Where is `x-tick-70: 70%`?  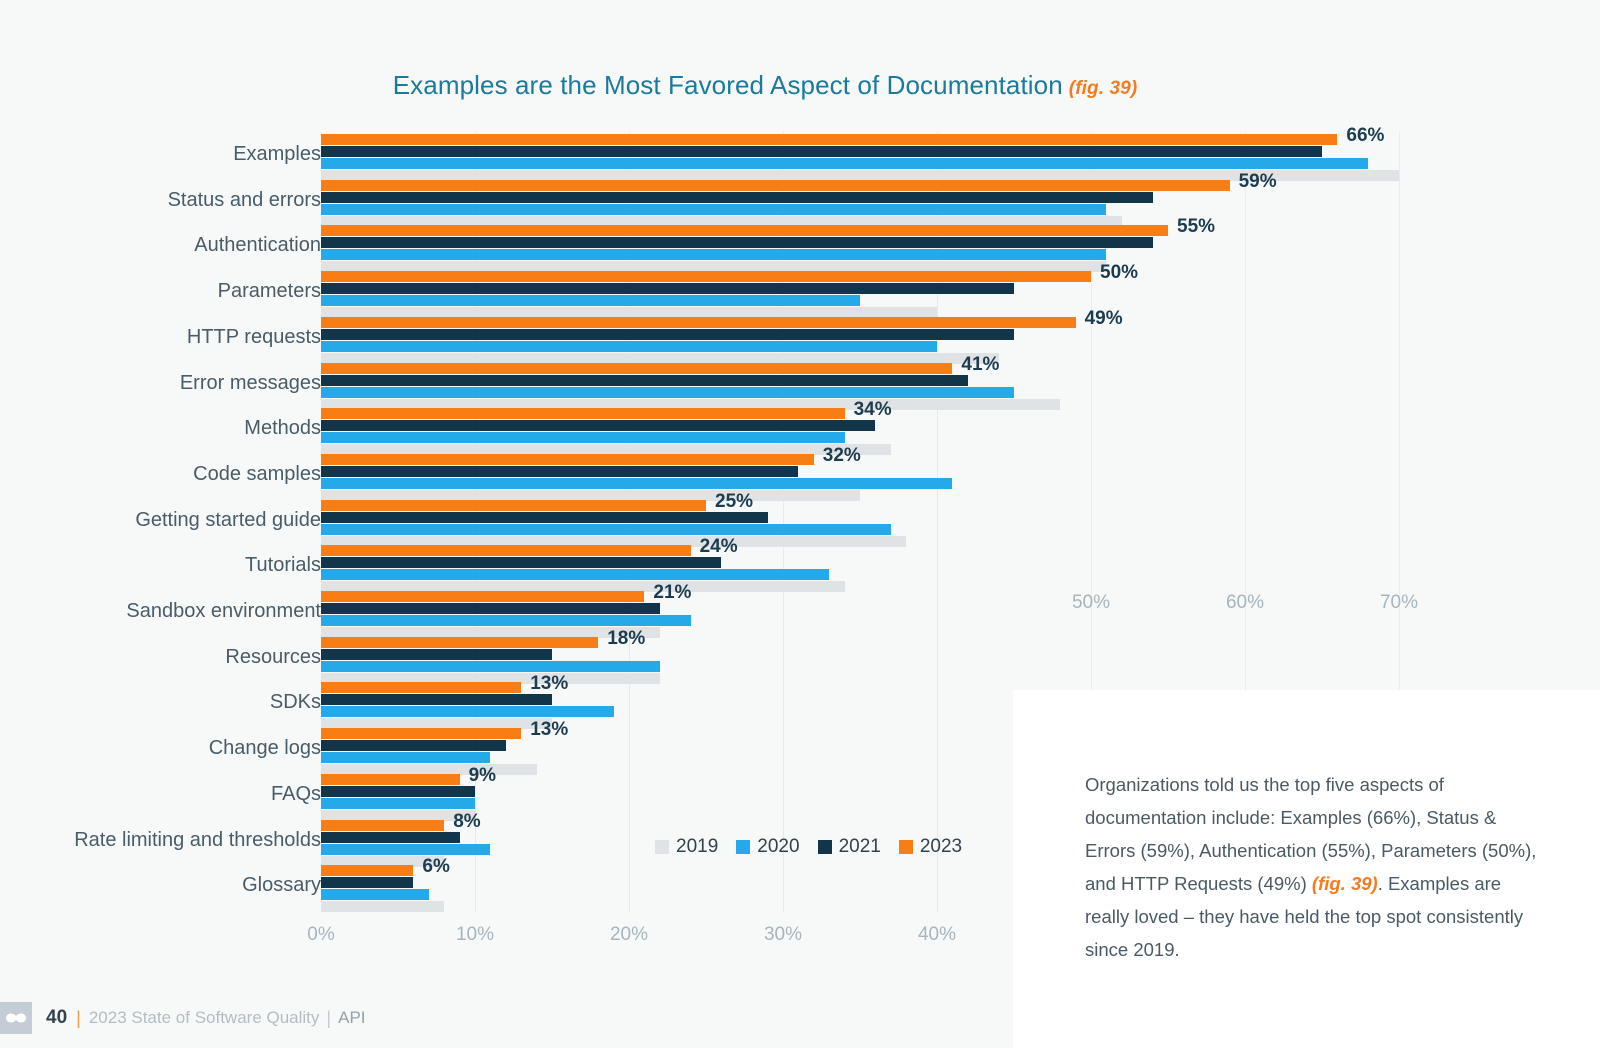
x-tick-70: 70% is located at coordinates (1399, 602).